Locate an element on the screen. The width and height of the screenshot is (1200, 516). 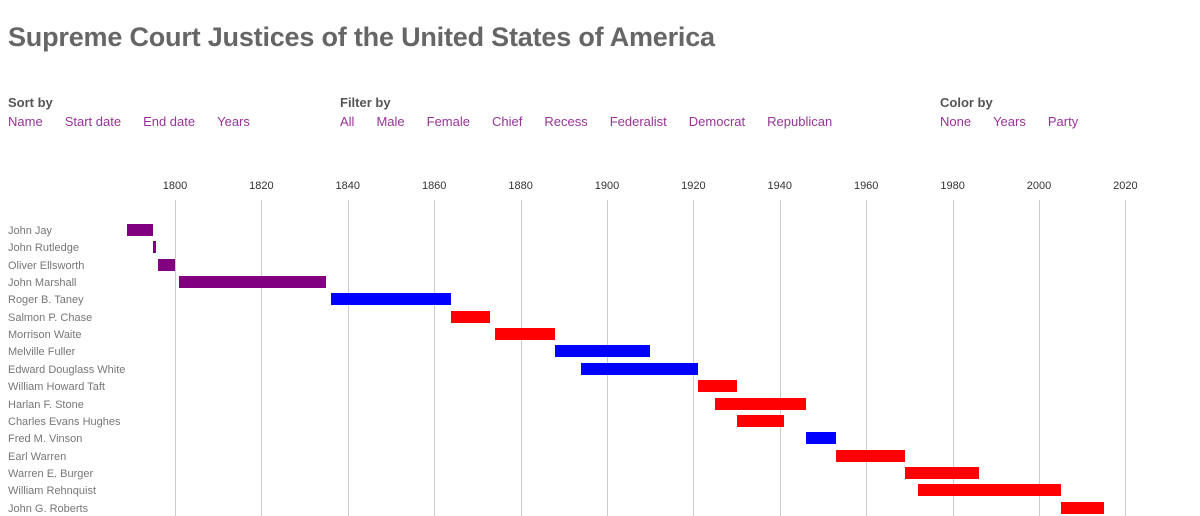
sort-by-heading: Sort by is located at coordinates (30, 102).